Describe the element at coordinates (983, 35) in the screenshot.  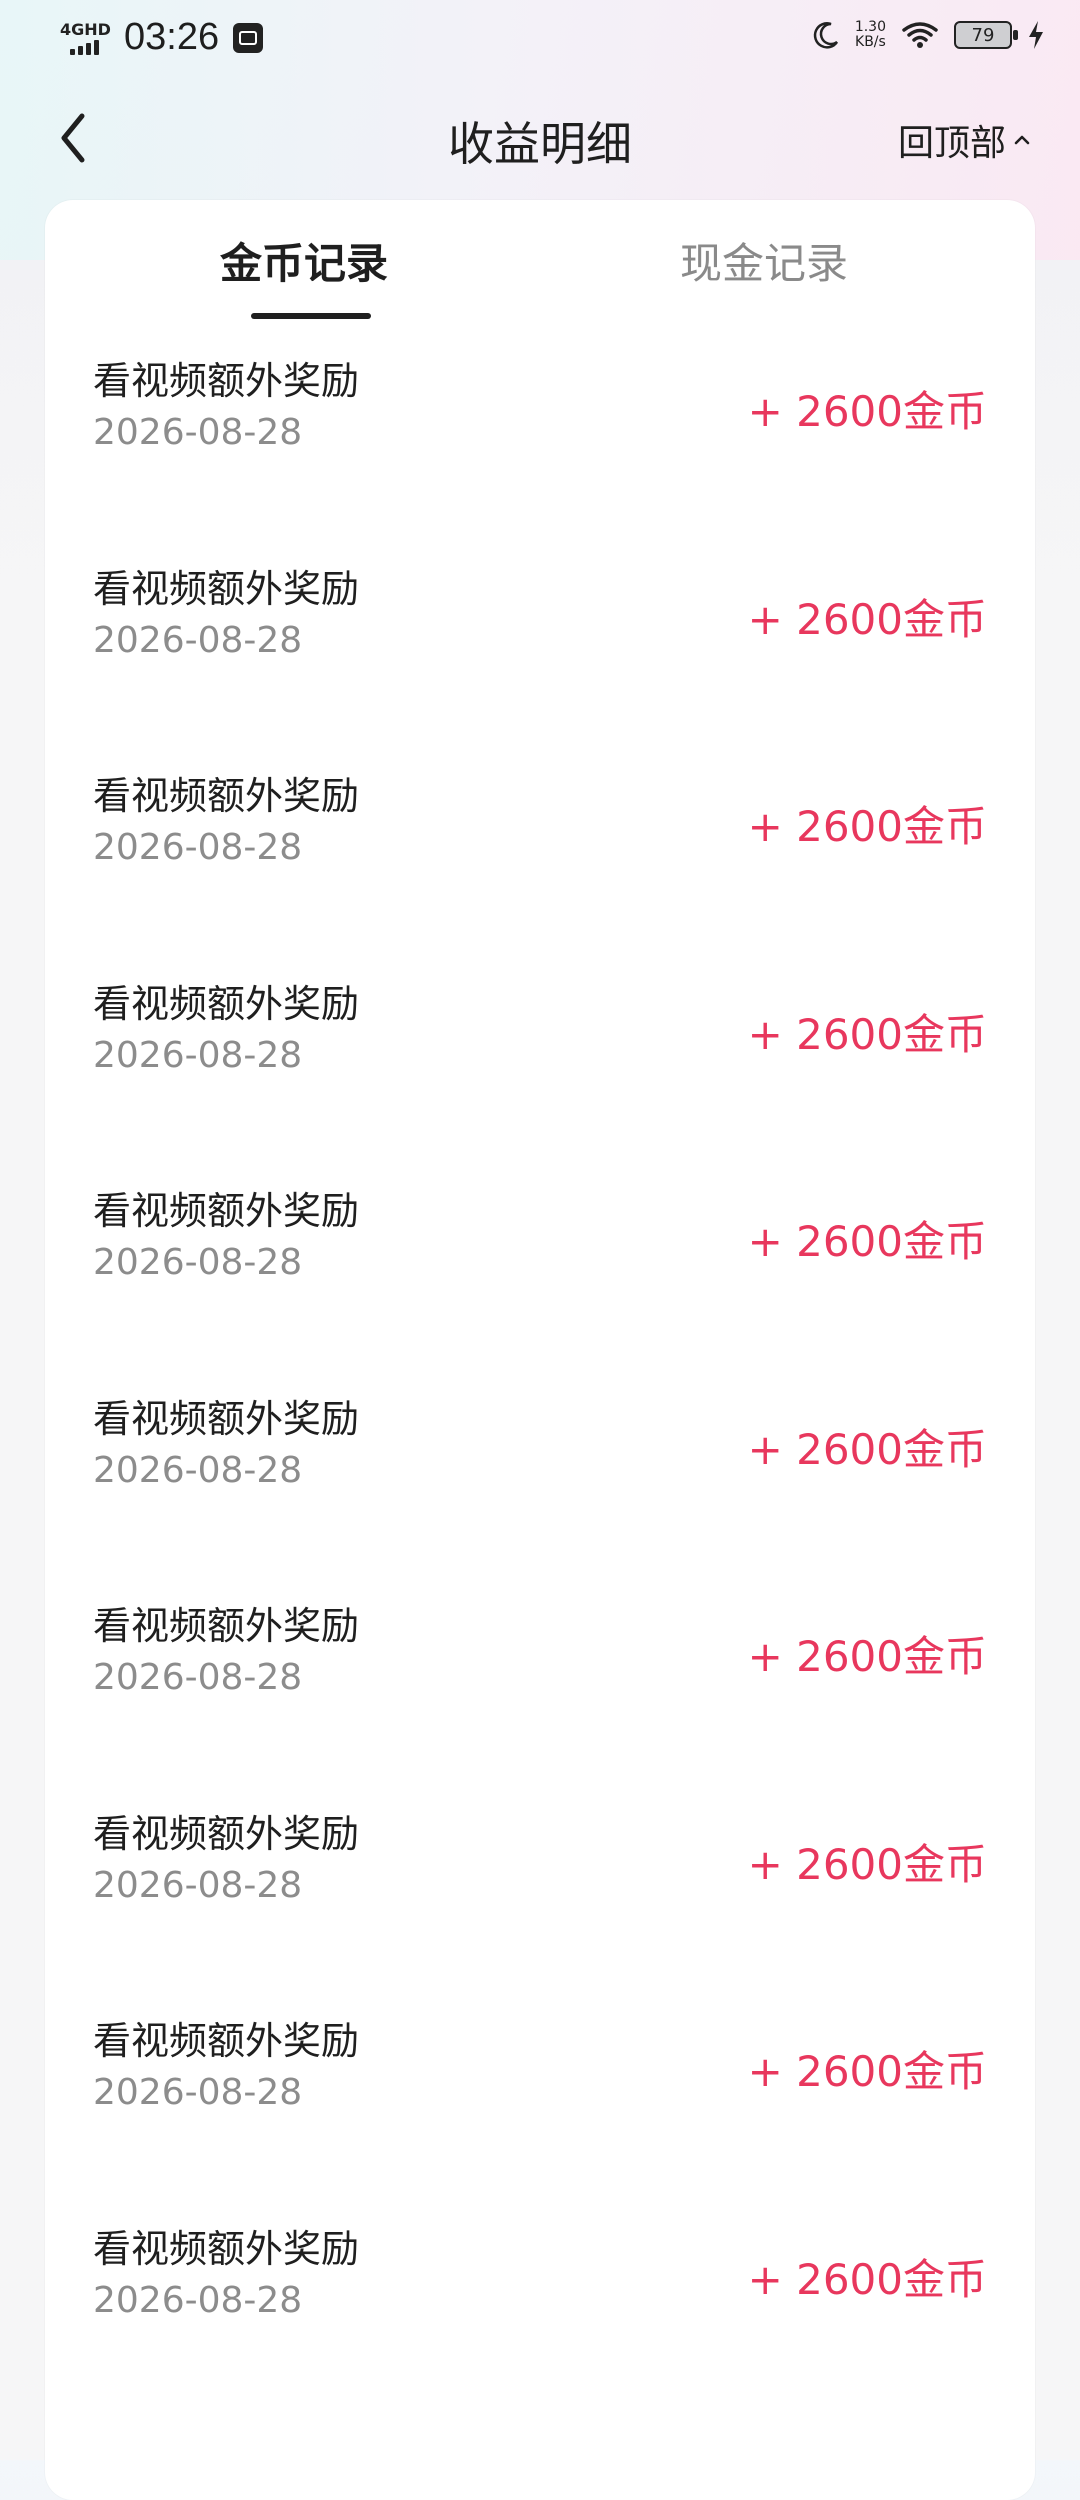
I see `battery-level: 79` at that location.